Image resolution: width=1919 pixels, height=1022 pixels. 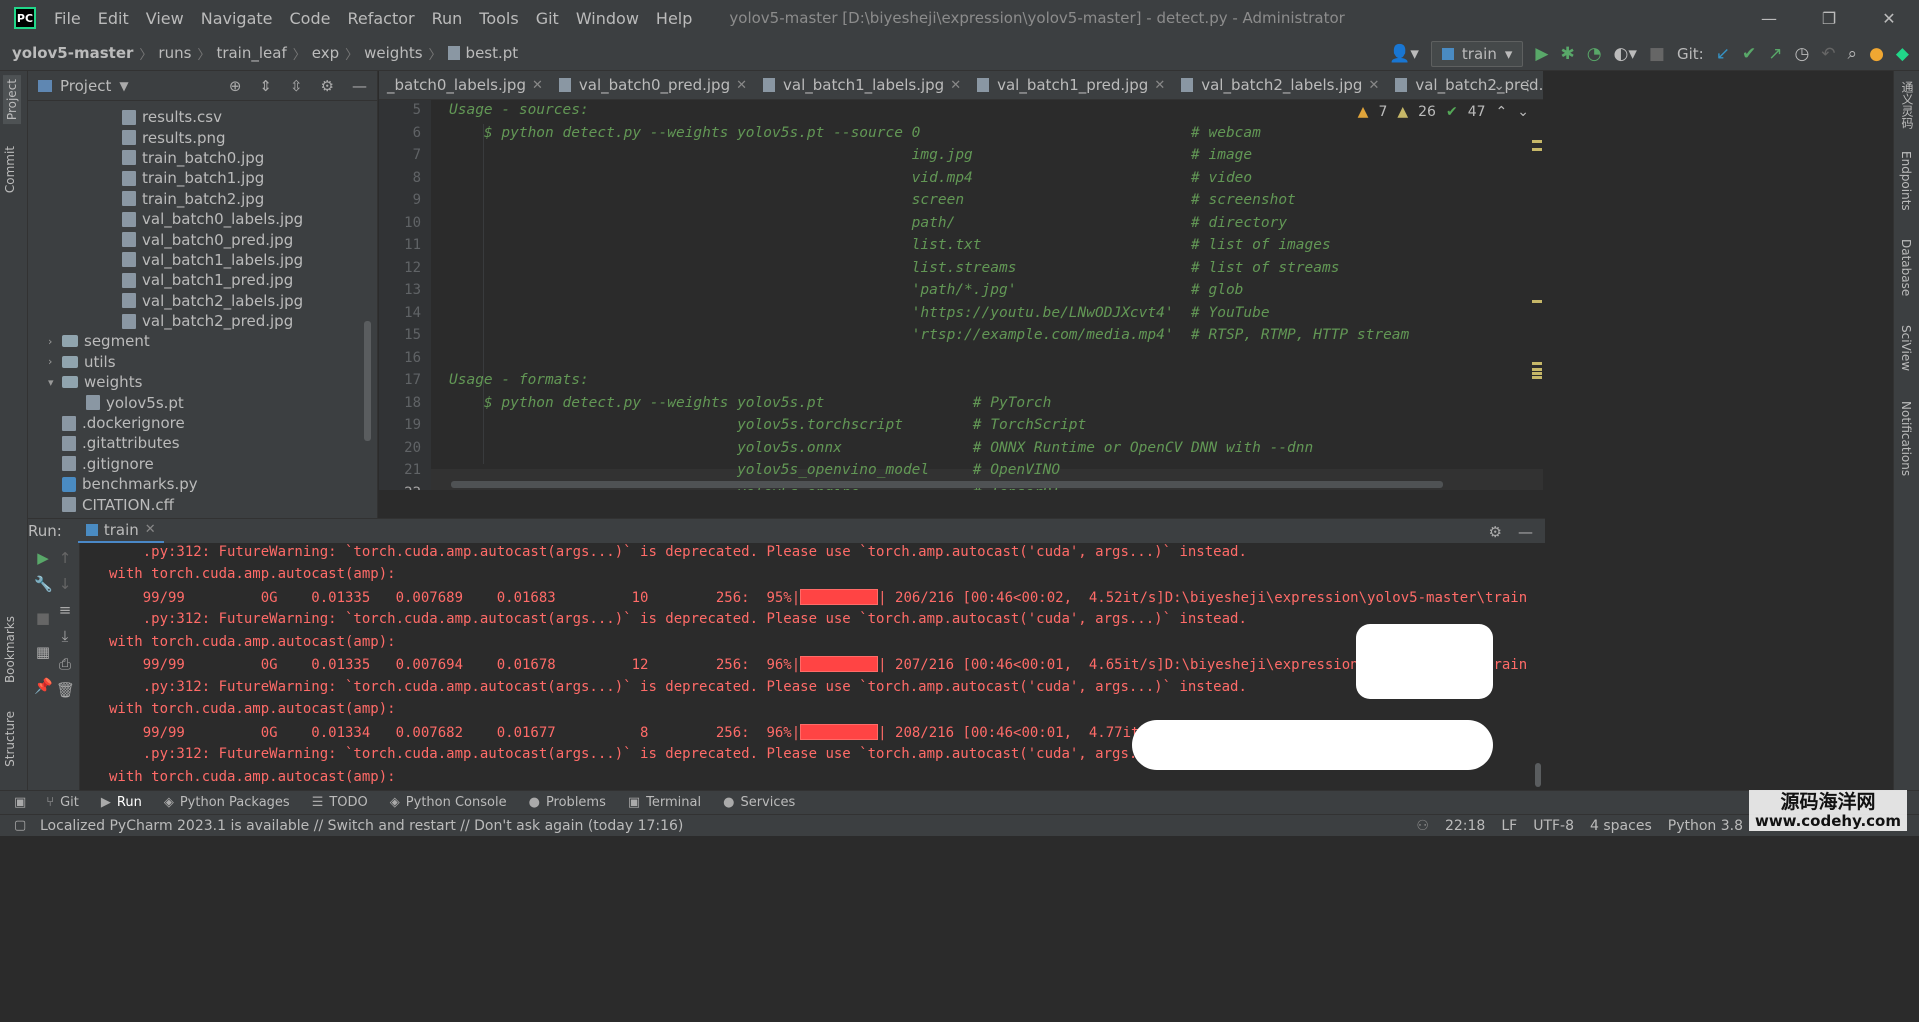 What do you see at coordinates (55, 382) in the screenshot?
I see `expand-arrow-icon: ▾` at bounding box center [55, 382].